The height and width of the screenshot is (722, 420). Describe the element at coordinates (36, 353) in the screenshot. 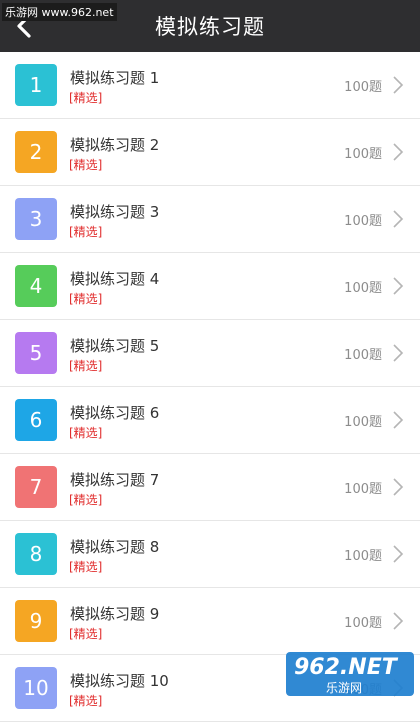

I see `number-badge: 5` at that location.